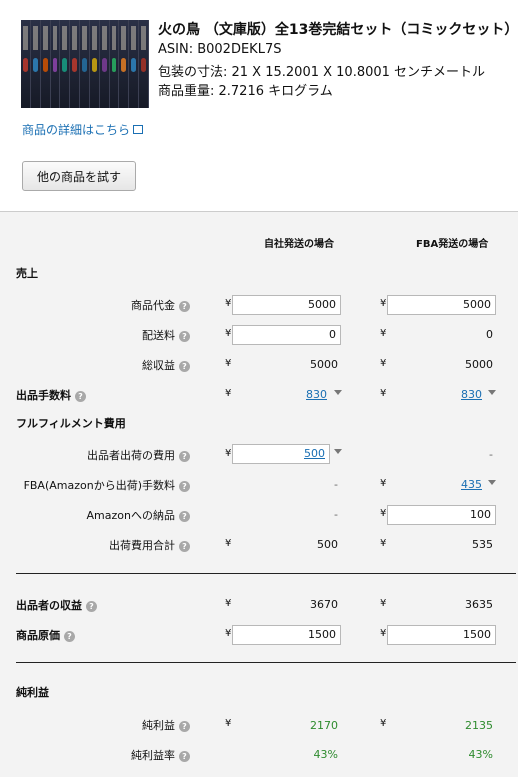 The image size is (518, 777). What do you see at coordinates (327, 544) in the screenshot?
I see `self-ship-total-value: 500` at bounding box center [327, 544].